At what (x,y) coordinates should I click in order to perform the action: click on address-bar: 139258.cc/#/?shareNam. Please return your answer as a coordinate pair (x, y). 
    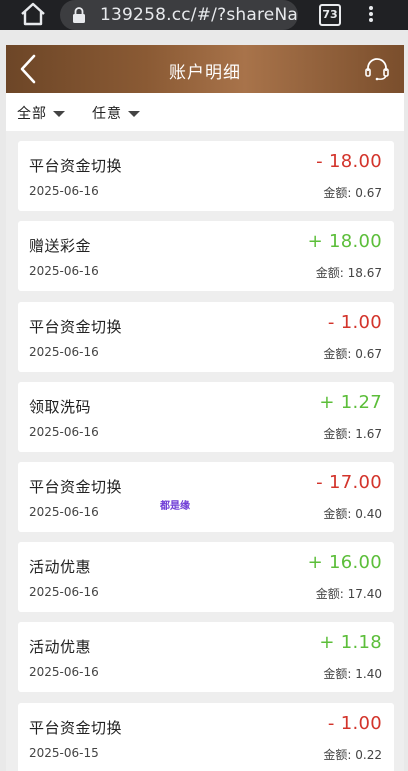
    Looking at the image, I should click on (179, 15).